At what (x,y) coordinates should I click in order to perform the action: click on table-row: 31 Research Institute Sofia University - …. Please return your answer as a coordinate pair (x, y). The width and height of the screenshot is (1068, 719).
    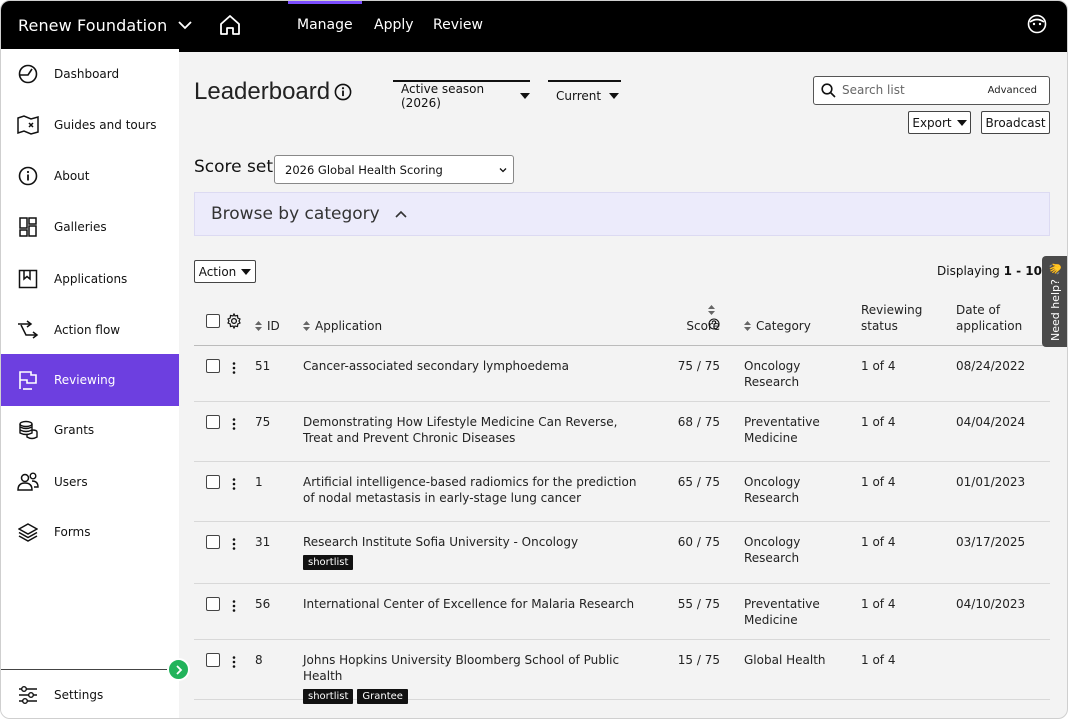
    Looking at the image, I should click on (622, 553).